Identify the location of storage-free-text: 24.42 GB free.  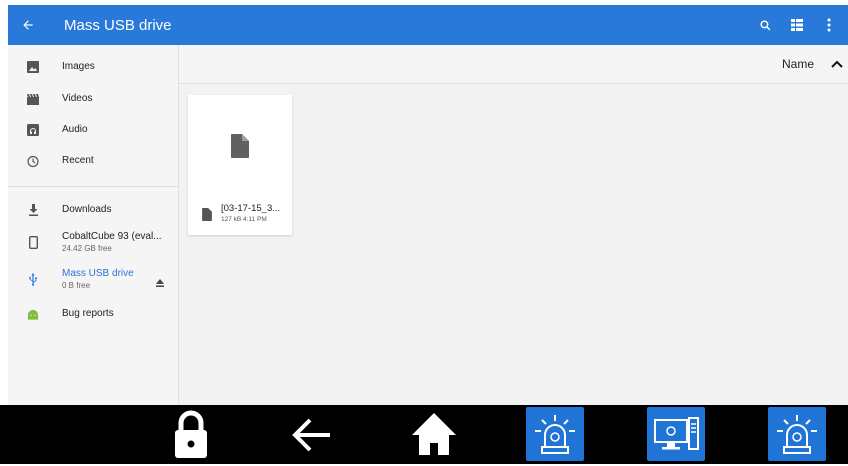
(87, 248).